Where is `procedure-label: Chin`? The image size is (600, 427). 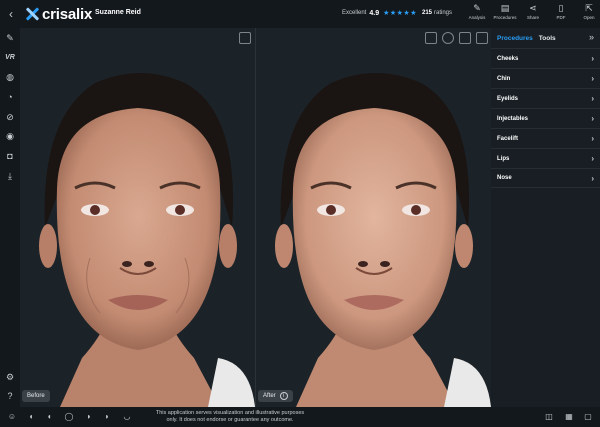
procedure-label: Chin is located at coordinates (504, 78).